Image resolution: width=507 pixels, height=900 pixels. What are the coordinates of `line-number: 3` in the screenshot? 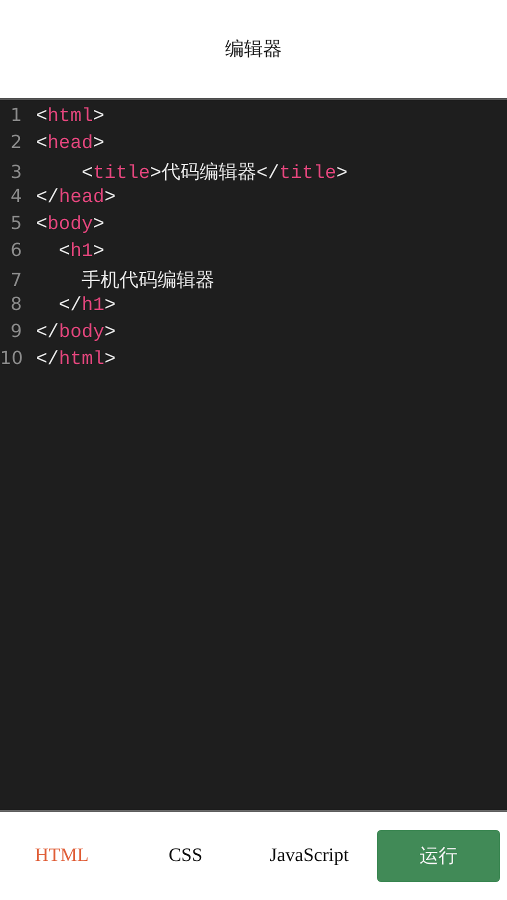 It's located at (16, 172).